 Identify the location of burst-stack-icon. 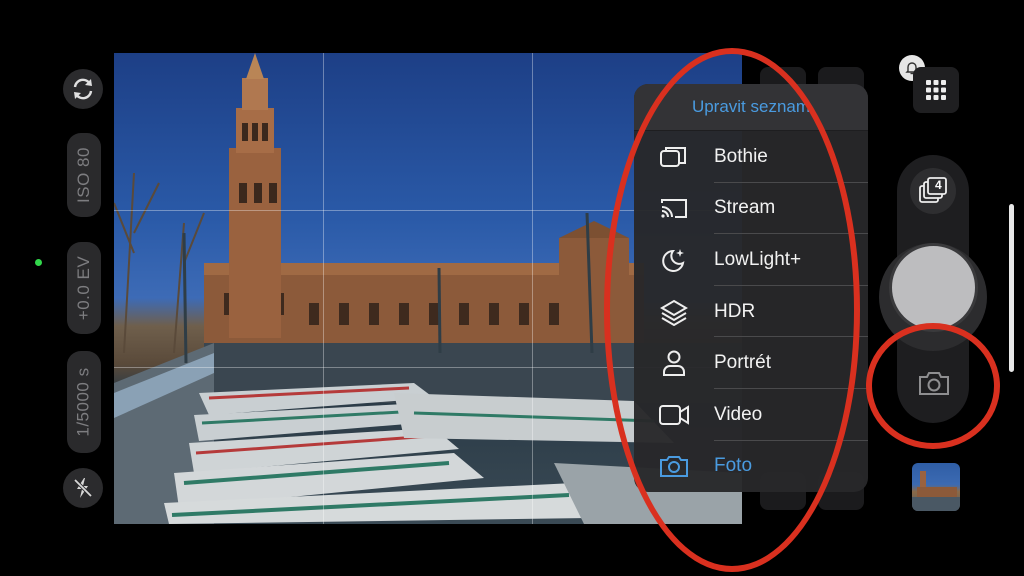
(933, 190).